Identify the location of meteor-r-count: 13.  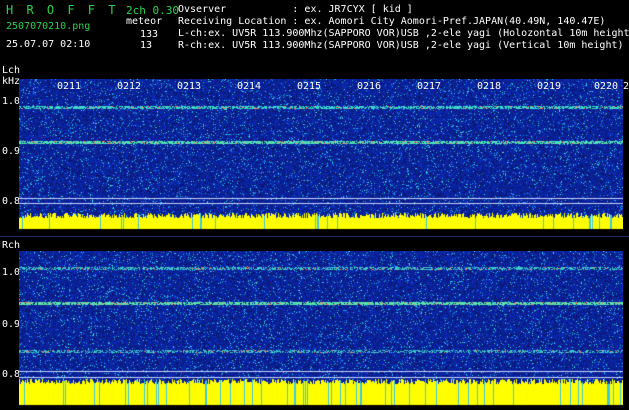
(146, 45).